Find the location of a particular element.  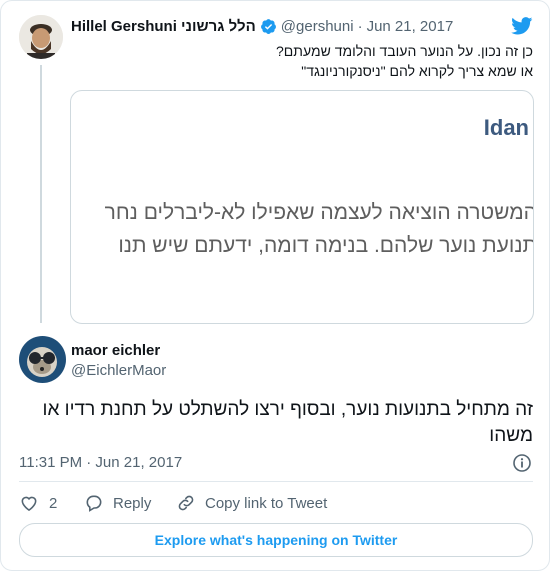

parent-tweet-line-2: או שמא צריך לקרוא להם "ניסנקורניונגד" is located at coordinates (417, 71).